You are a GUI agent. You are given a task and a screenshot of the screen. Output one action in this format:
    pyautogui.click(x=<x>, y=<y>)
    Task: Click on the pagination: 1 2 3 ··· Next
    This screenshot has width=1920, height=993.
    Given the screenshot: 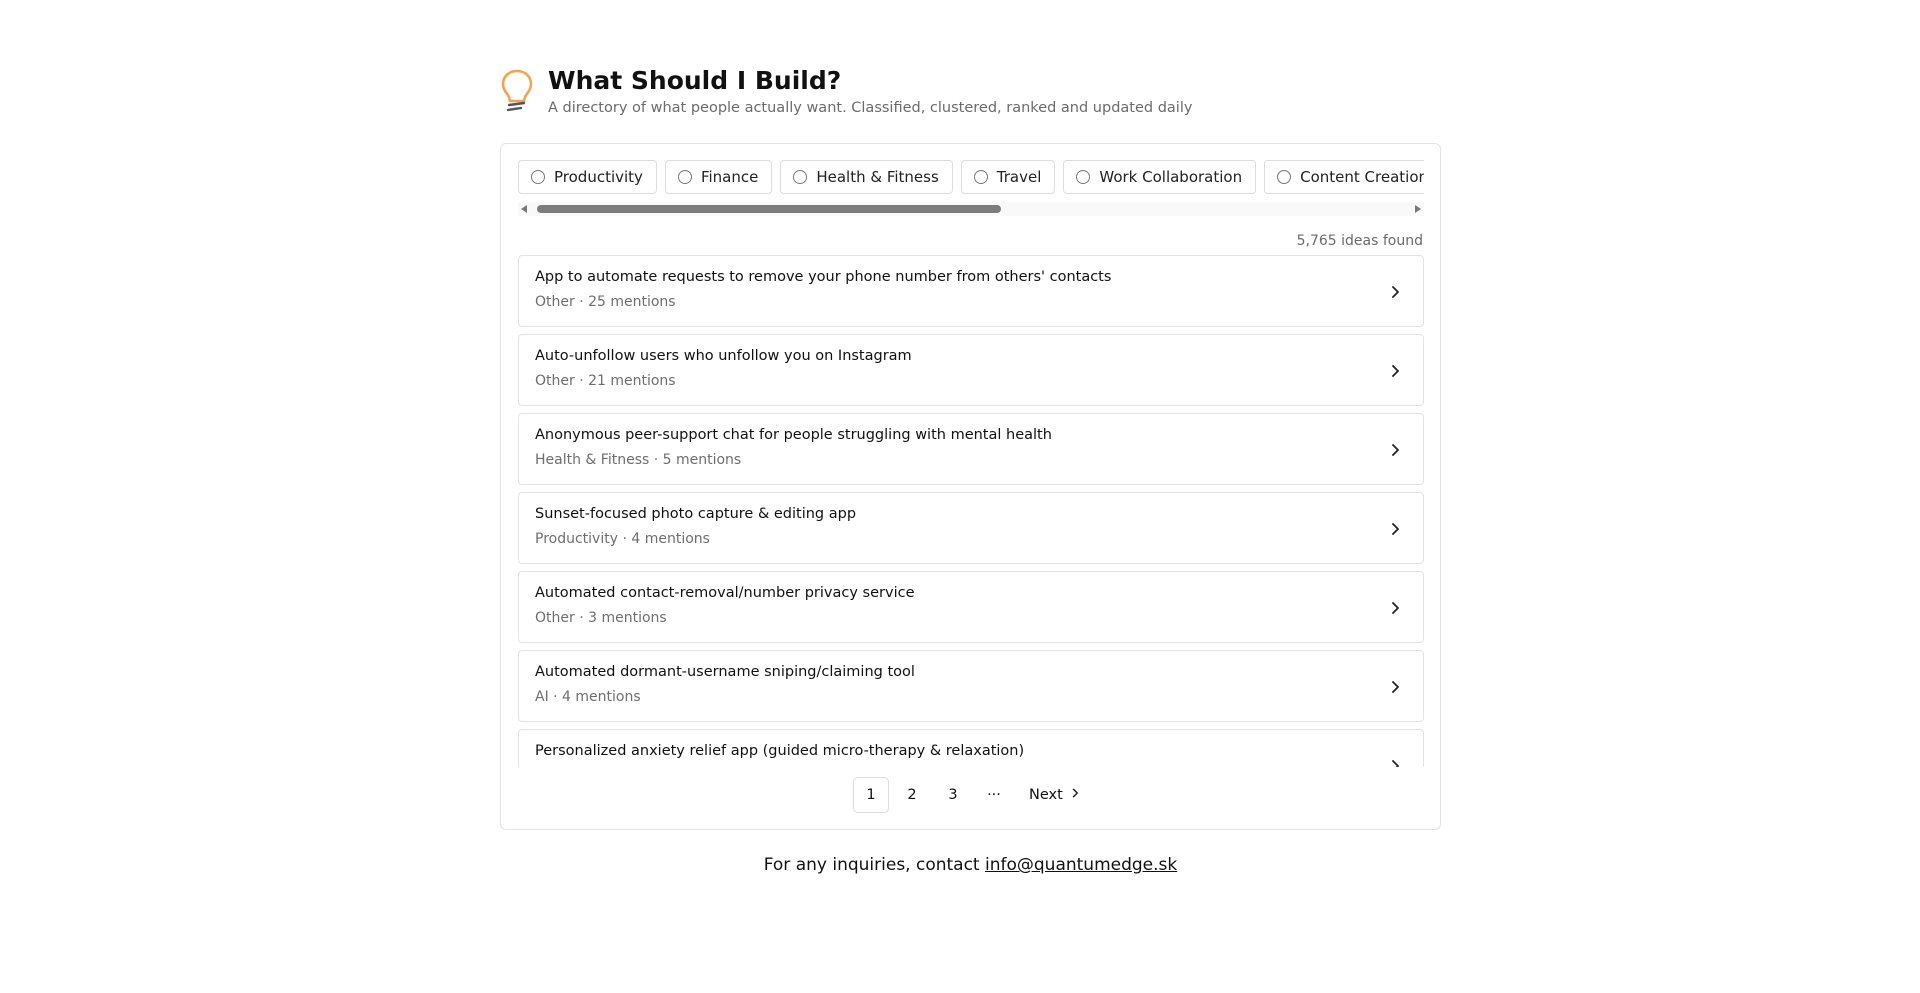 What is the action you would take?
    pyautogui.click(x=973, y=795)
    